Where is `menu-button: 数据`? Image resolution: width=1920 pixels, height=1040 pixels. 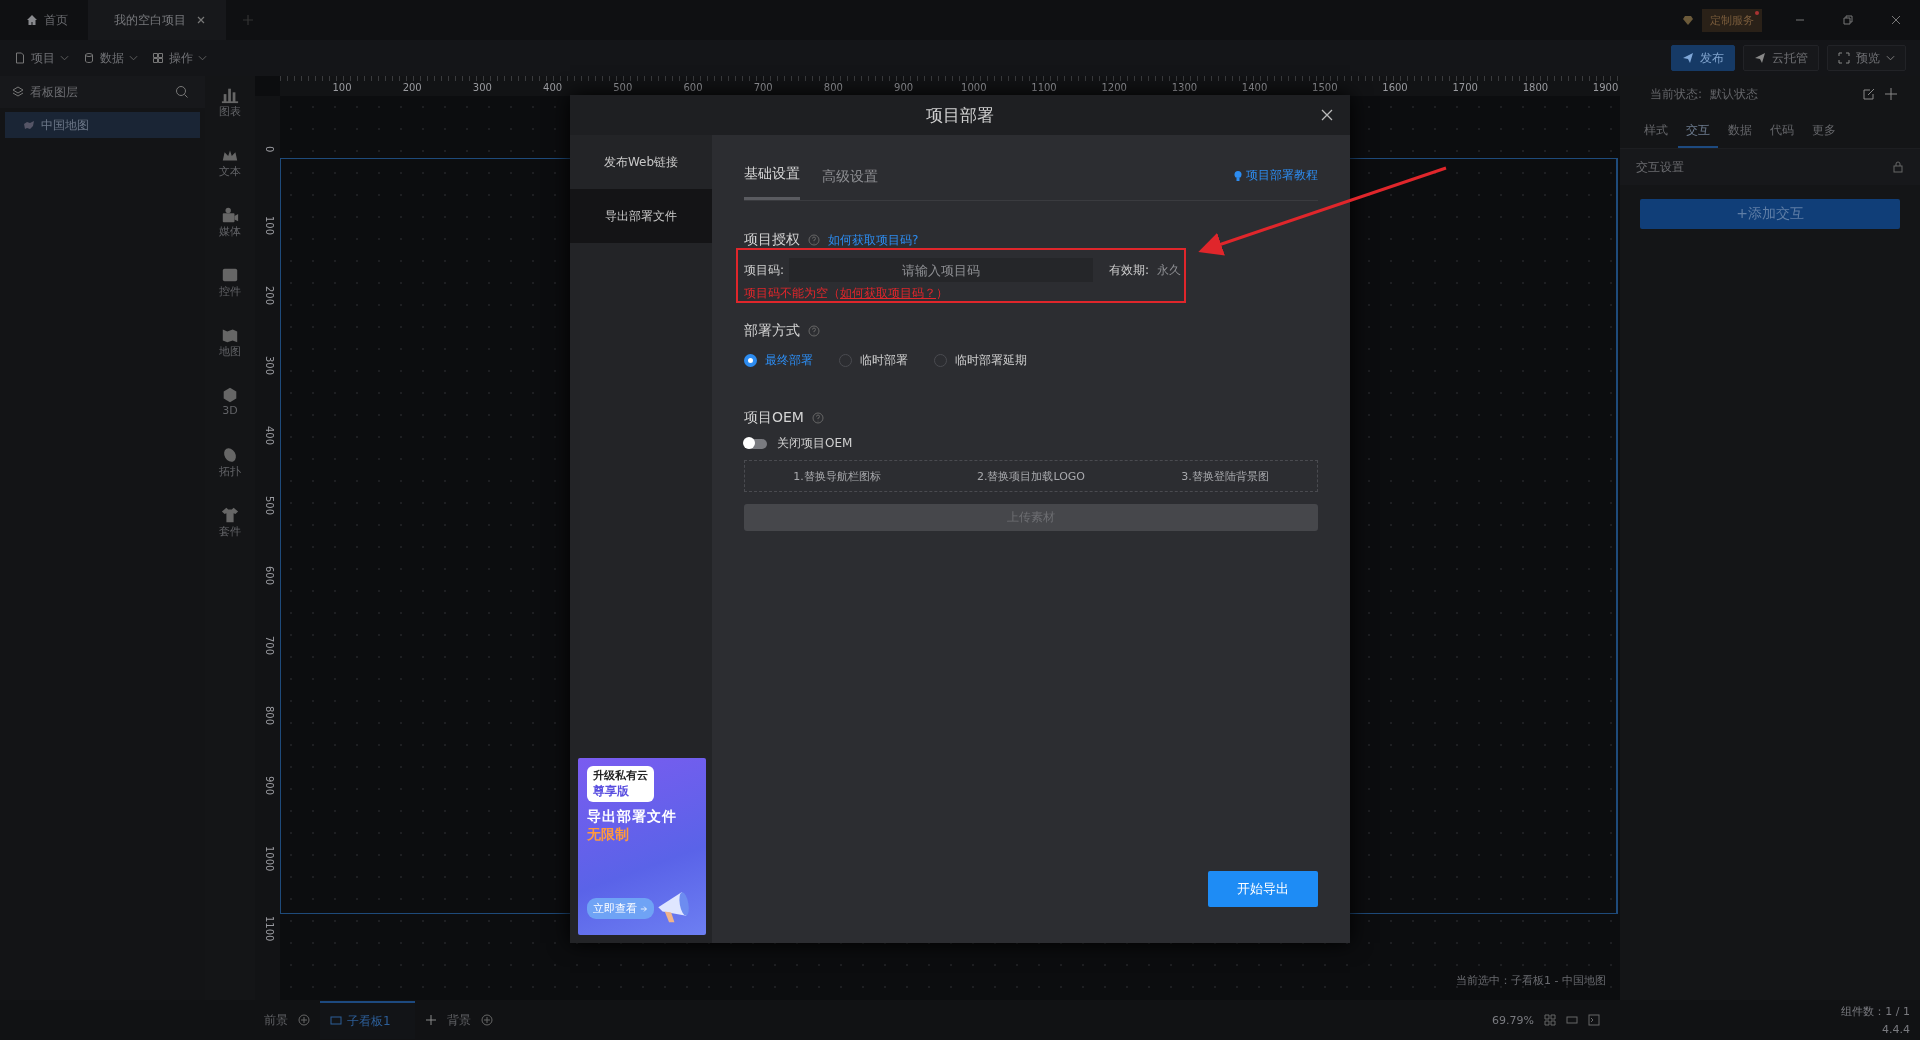 menu-button: 数据 is located at coordinates (110, 58).